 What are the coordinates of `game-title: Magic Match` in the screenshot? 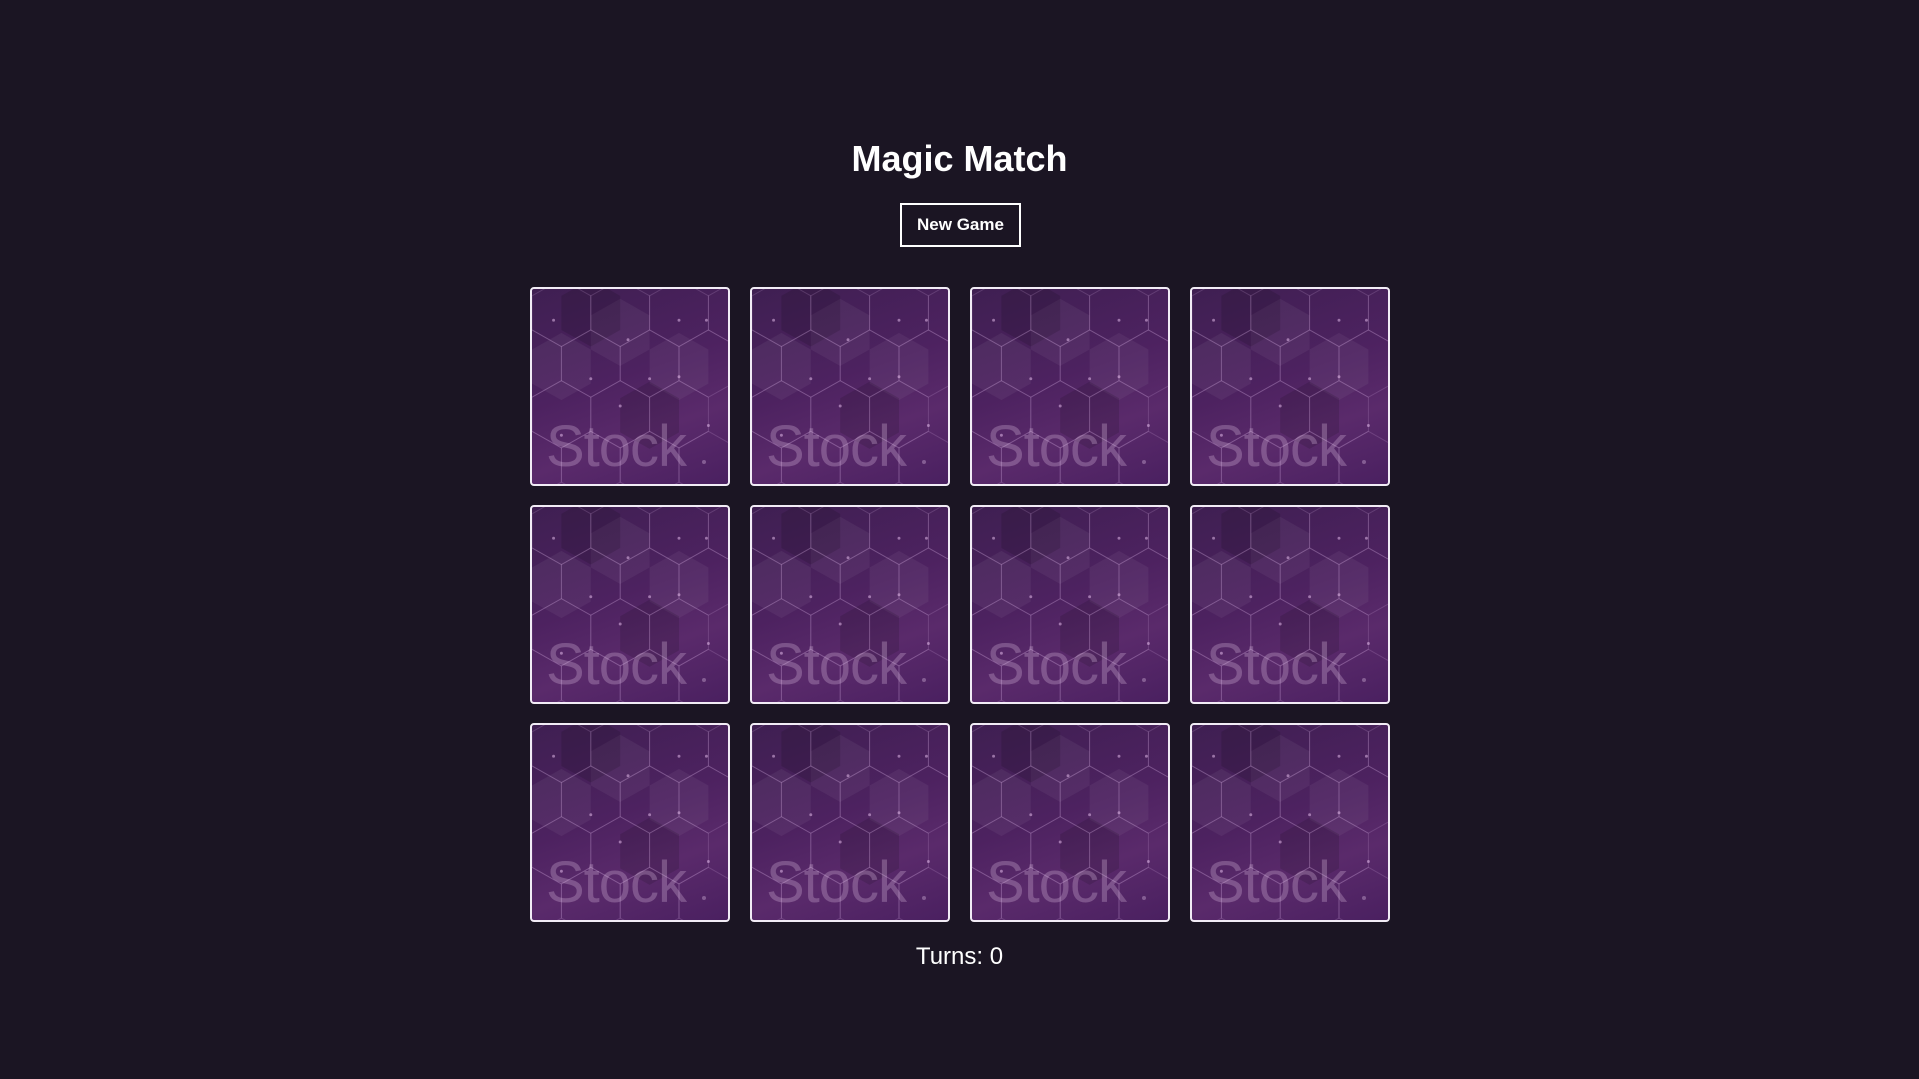 It's located at (959, 158).